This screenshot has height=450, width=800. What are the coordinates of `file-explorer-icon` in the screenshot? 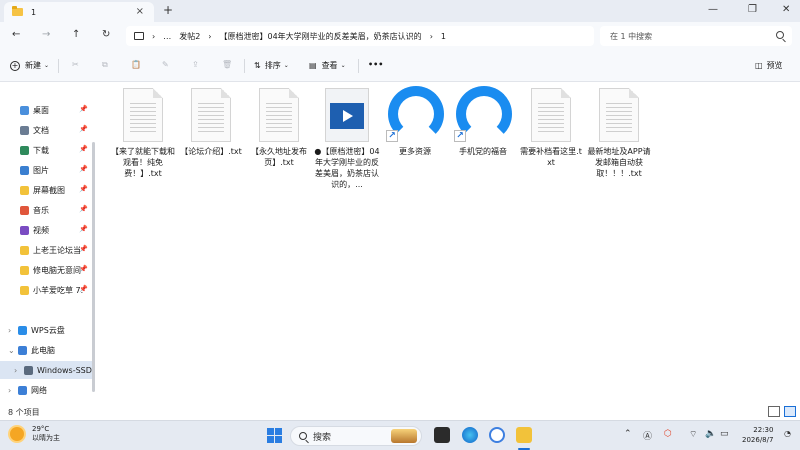 It's located at (524, 435).